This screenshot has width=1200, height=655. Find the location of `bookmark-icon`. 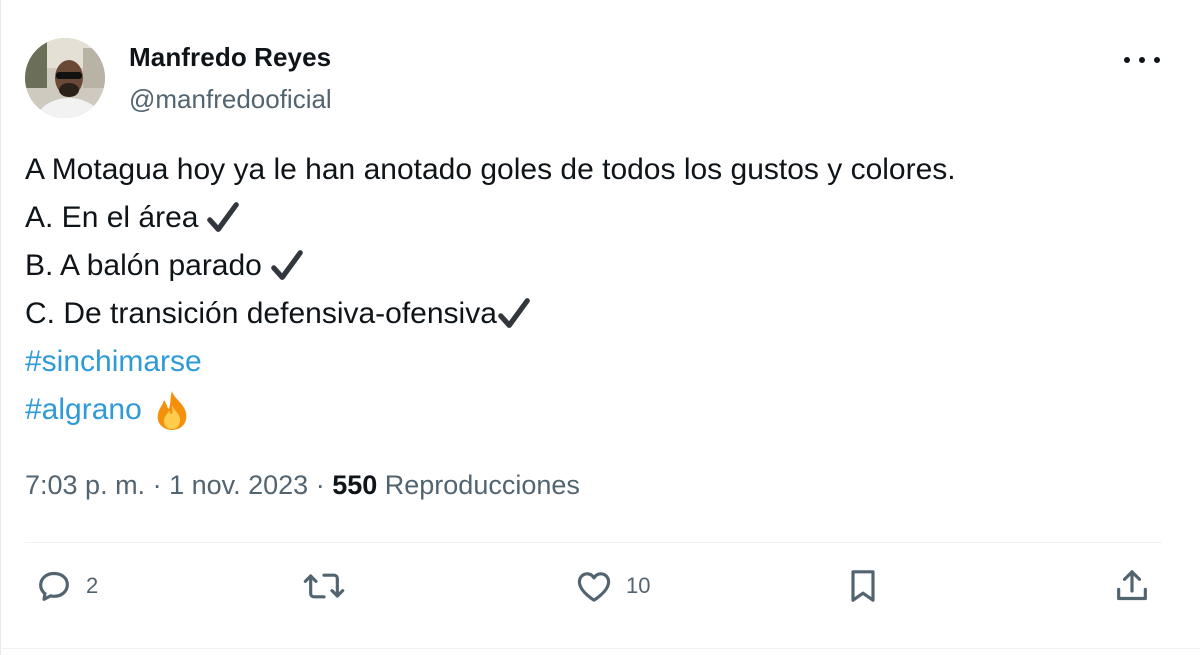

bookmark-icon is located at coordinates (863, 586).